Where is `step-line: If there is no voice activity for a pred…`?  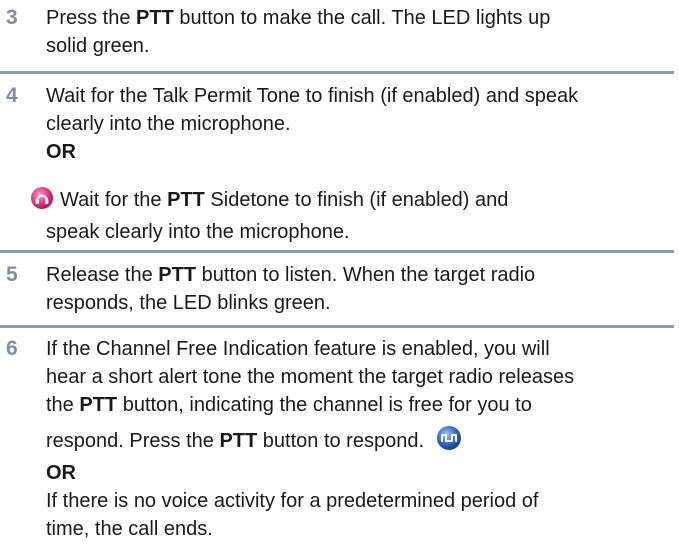
step-line: If there is no voice activity for a pred… is located at coordinates (292, 501).